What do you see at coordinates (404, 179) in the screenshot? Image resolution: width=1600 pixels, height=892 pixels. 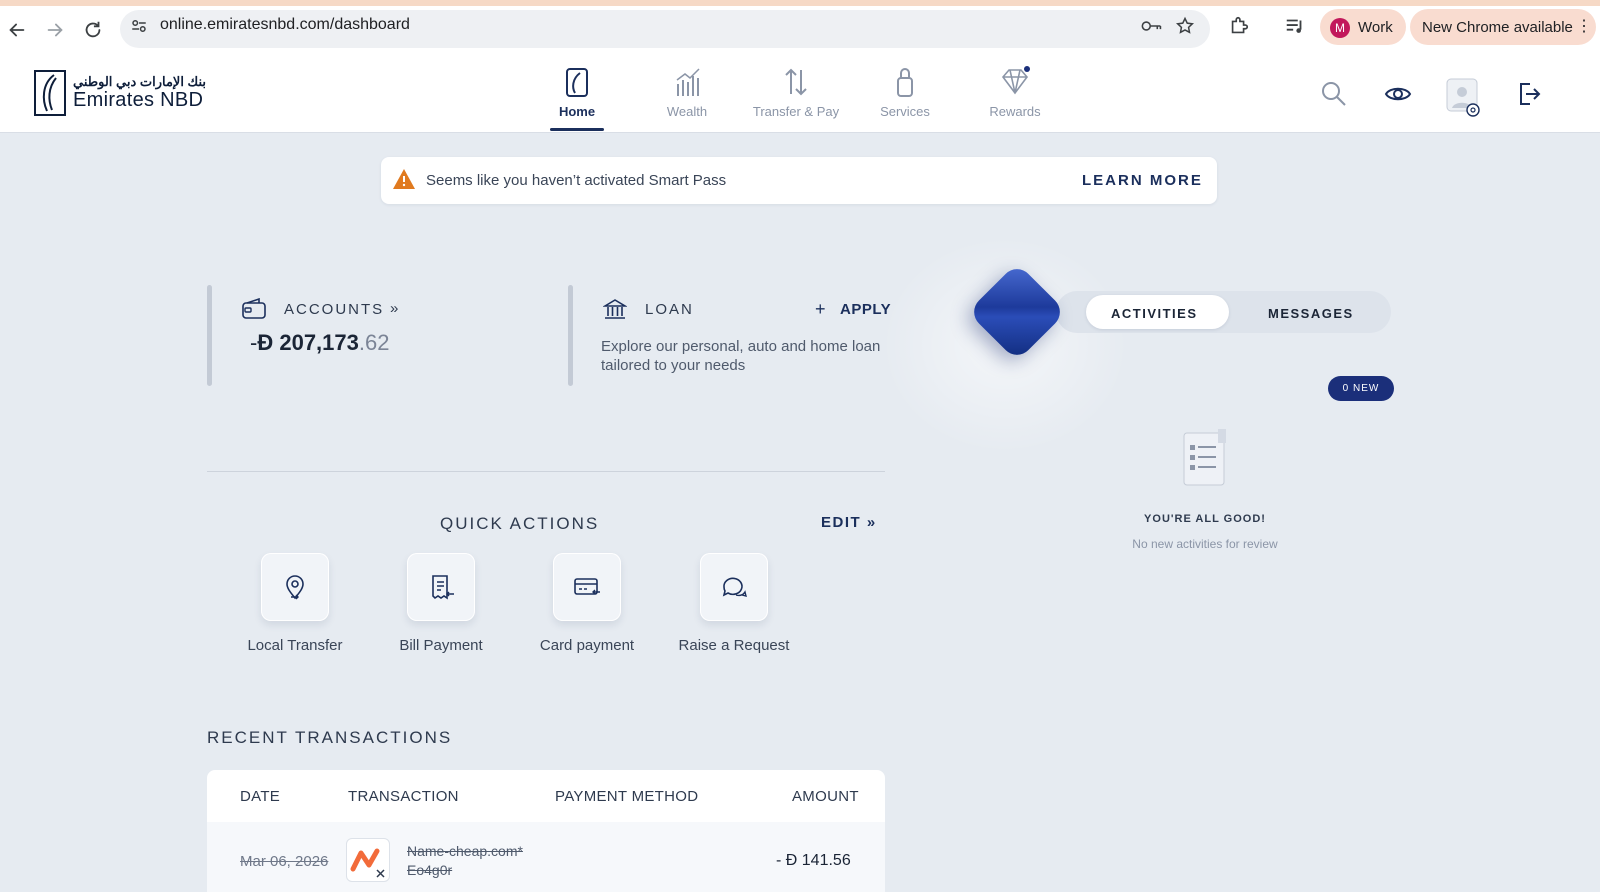 I see `warning-triangle-icon` at bounding box center [404, 179].